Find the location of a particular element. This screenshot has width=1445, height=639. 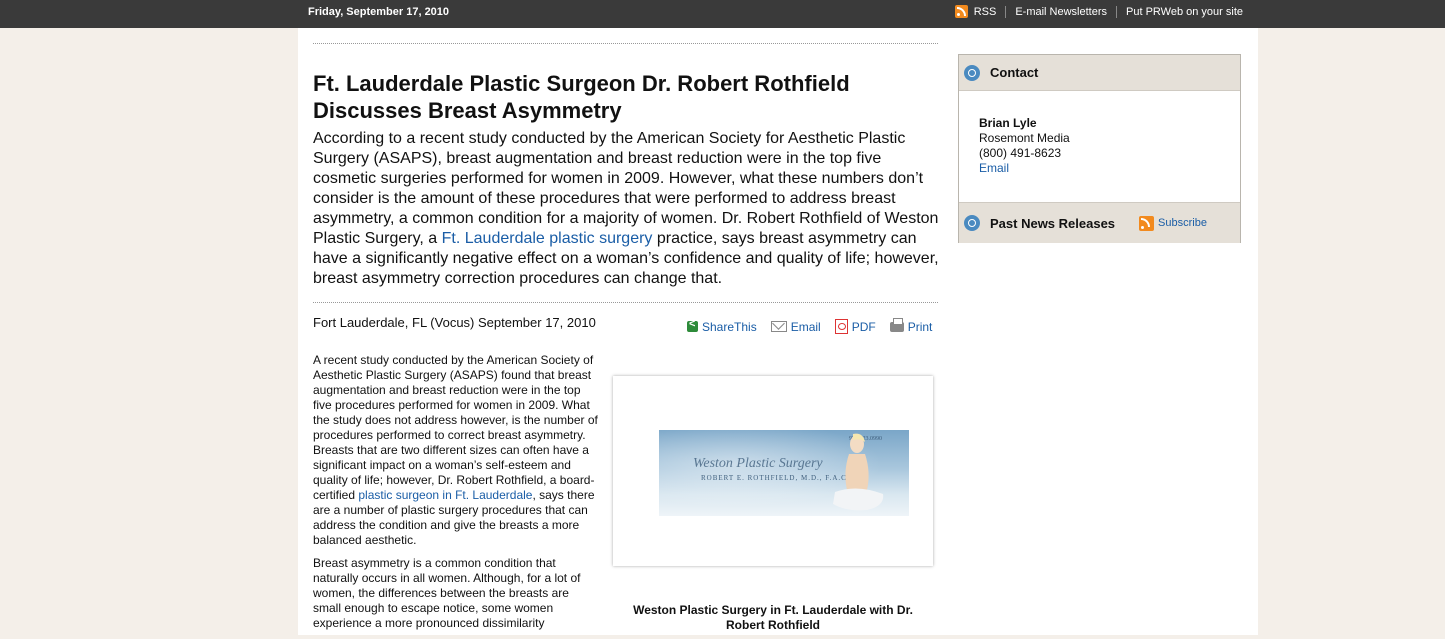

subscribe-label: Subscribe is located at coordinates (1182, 223).